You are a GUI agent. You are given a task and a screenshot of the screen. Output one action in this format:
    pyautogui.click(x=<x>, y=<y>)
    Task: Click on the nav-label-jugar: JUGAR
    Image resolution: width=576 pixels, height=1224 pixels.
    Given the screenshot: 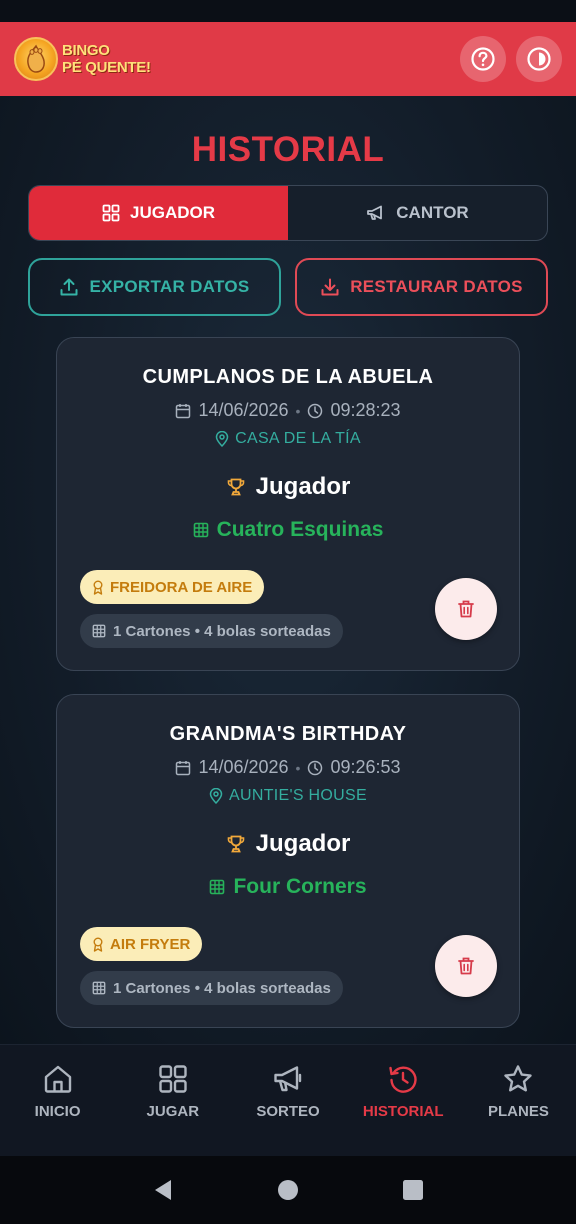 What is the action you would take?
    pyautogui.click(x=173, y=1111)
    